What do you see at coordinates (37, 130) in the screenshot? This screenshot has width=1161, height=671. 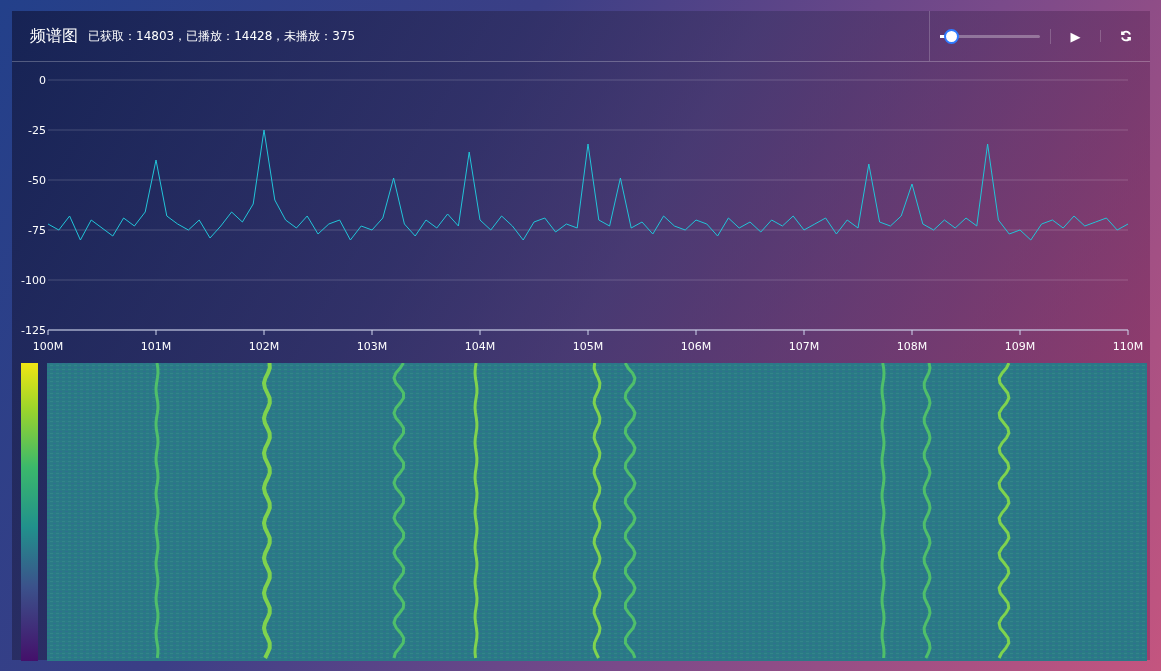 I see `y-tick-label: -25` at bounding box center [37, 130].